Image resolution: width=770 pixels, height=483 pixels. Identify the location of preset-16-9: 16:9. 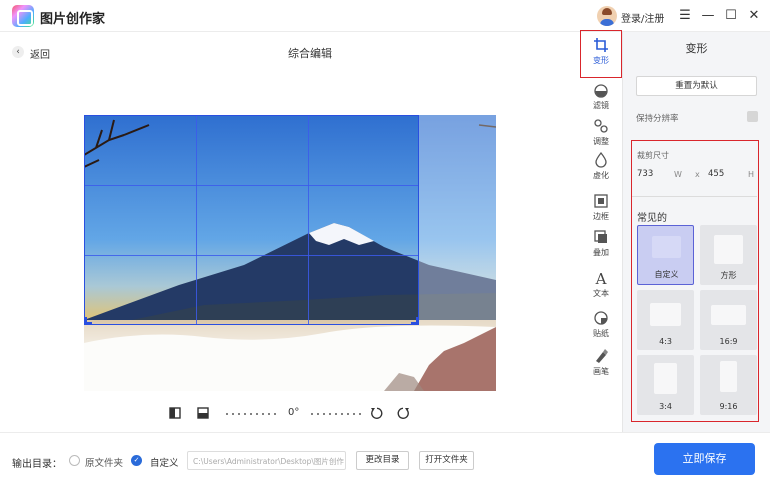
(728, 320).